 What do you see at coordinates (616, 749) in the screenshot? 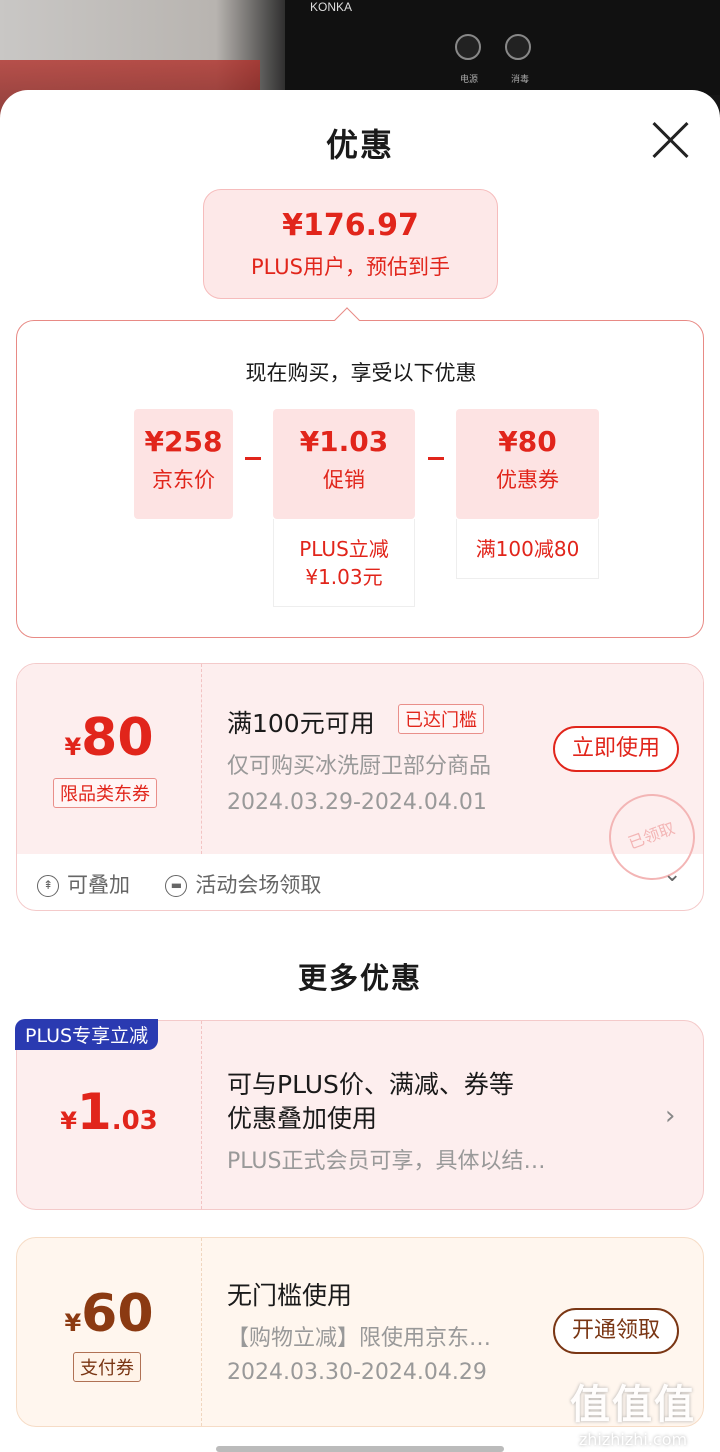
I see `use-now-button: 立即使用` at bounding box center [616, 749].